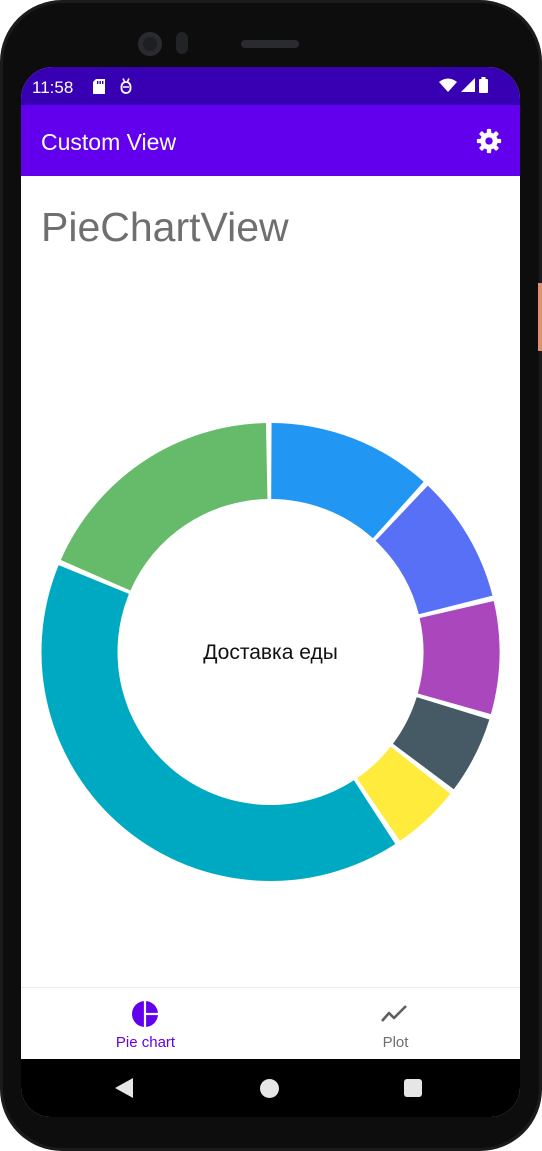  I want to click on donut-center-label: Доставка еды, so click(270, 652).